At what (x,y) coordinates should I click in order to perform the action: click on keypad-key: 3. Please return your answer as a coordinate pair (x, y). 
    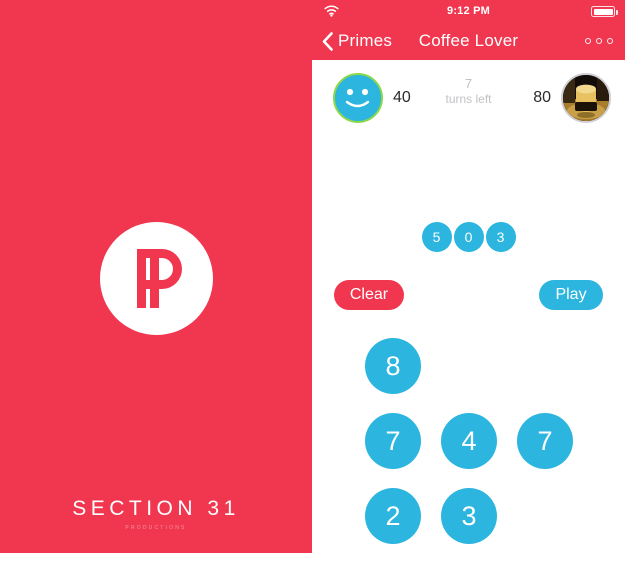
    Looking at the image, I should click on (469, 516).